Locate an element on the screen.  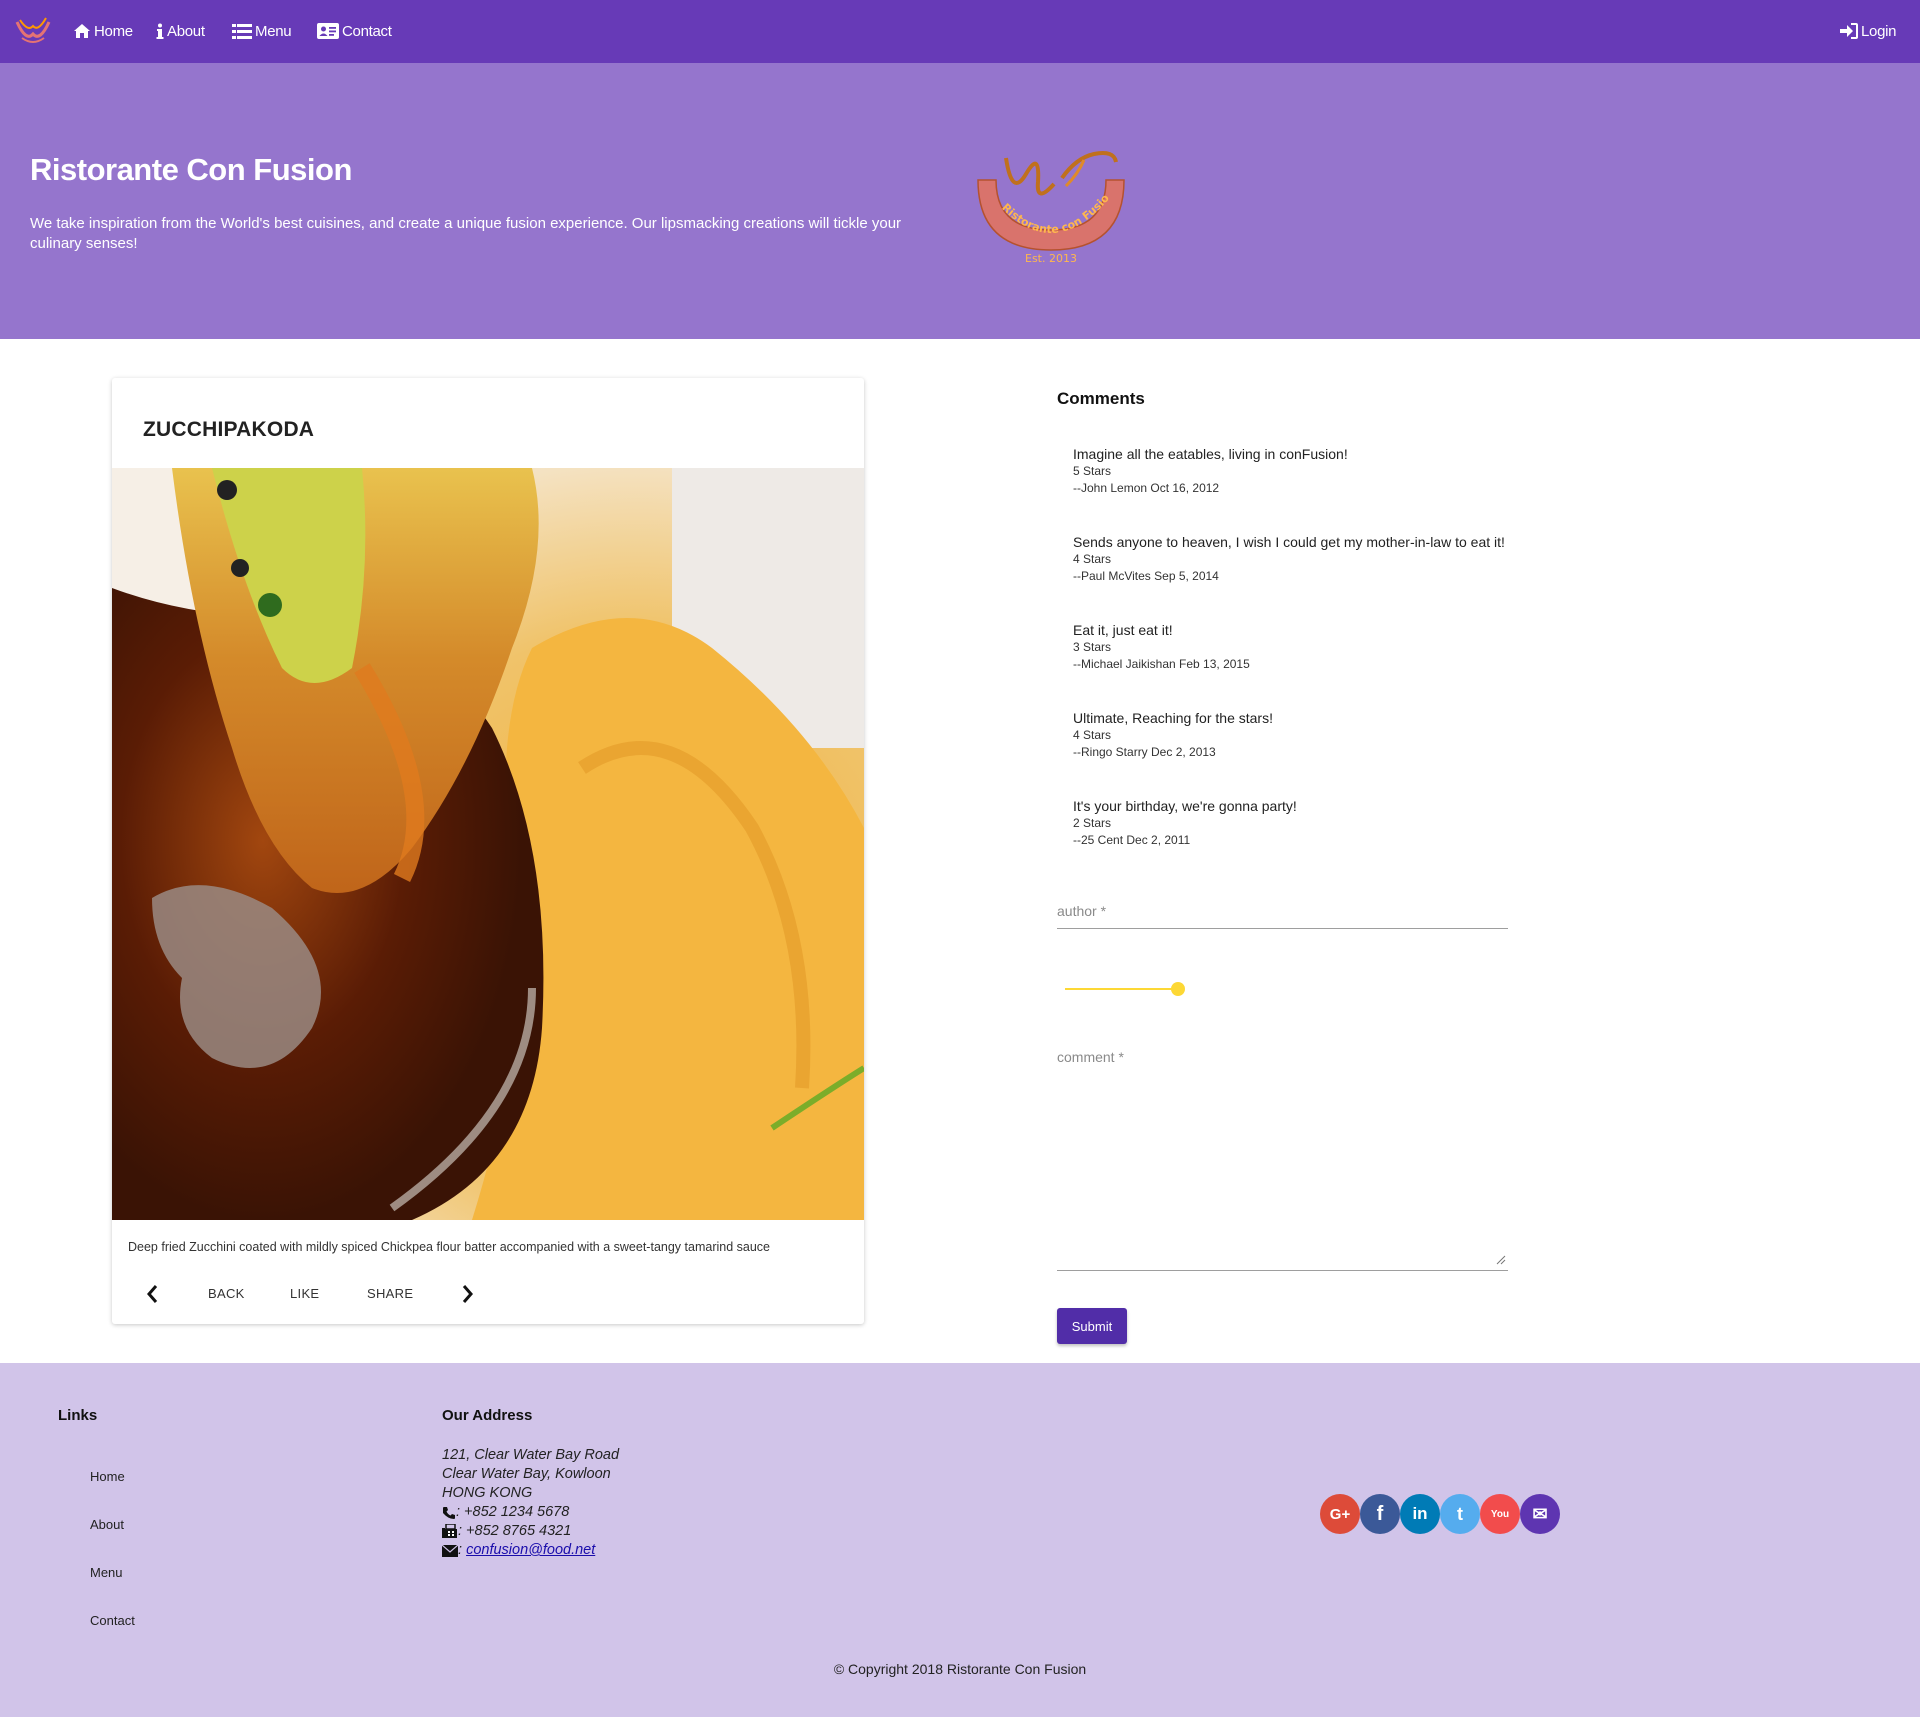
mail-icon: ✉ is located at coordinates (1540, 1514).